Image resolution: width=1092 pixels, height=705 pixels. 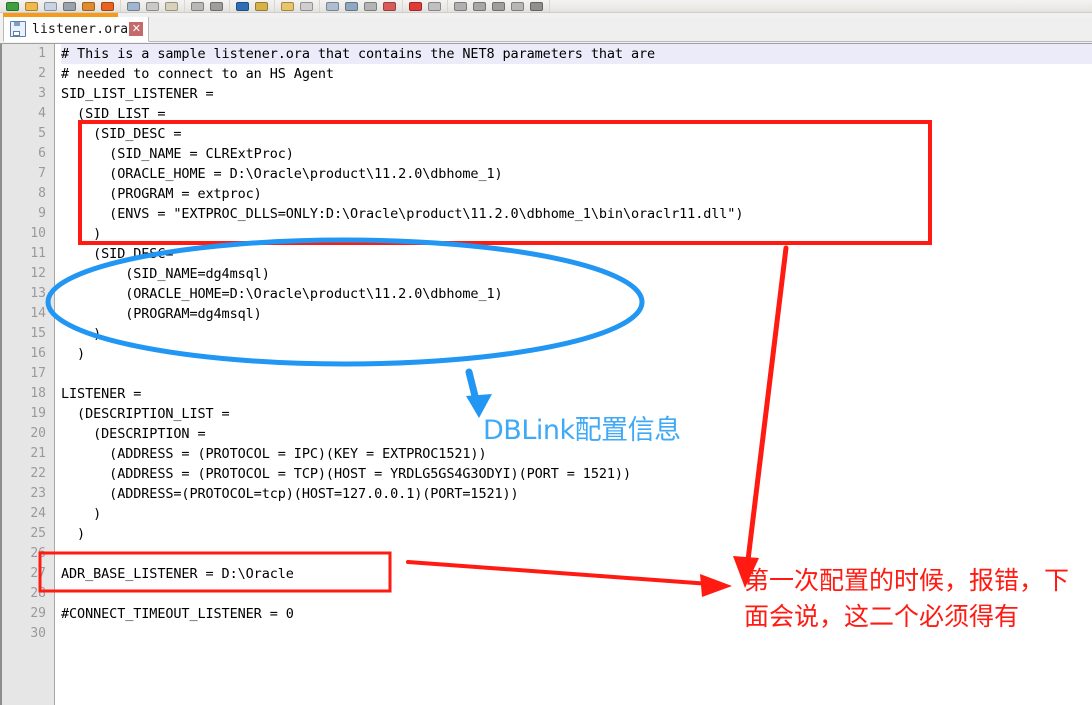 I want to click on paste-icon, so click(x=171, y=6).